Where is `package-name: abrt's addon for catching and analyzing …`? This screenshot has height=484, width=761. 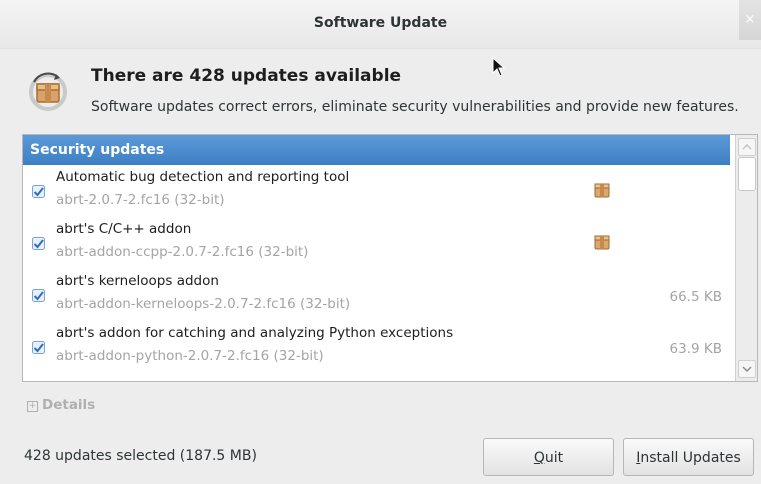 package-name: abrt's addon for catching and analyzing … is located at coordinates (255, 333).